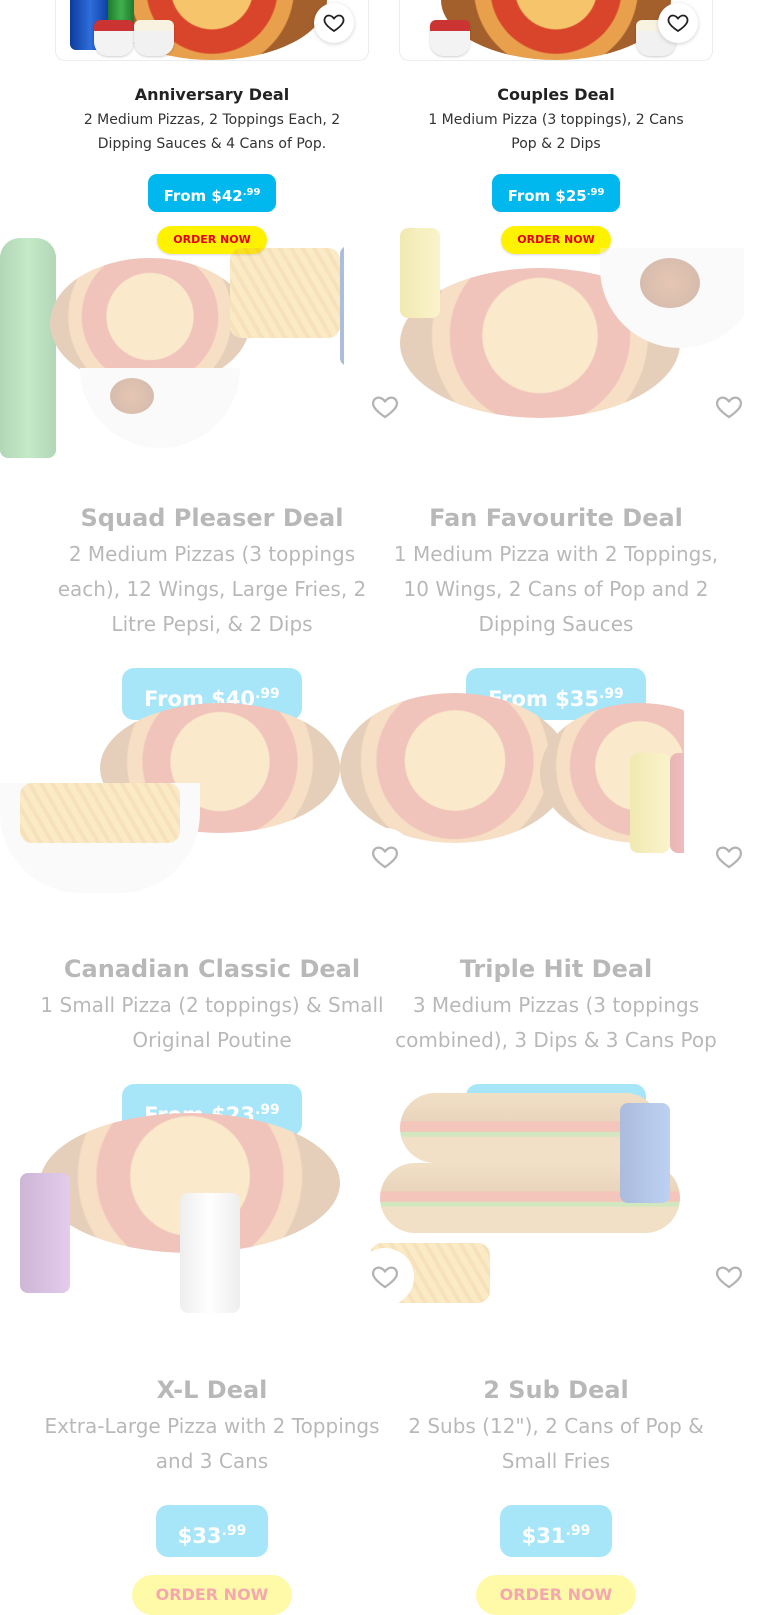 This screenshot has width=770, height=1615. What do you see at coordinates (455, 768) in the screenshot?
I see `pizza-image` at bounding box center [455, 768].